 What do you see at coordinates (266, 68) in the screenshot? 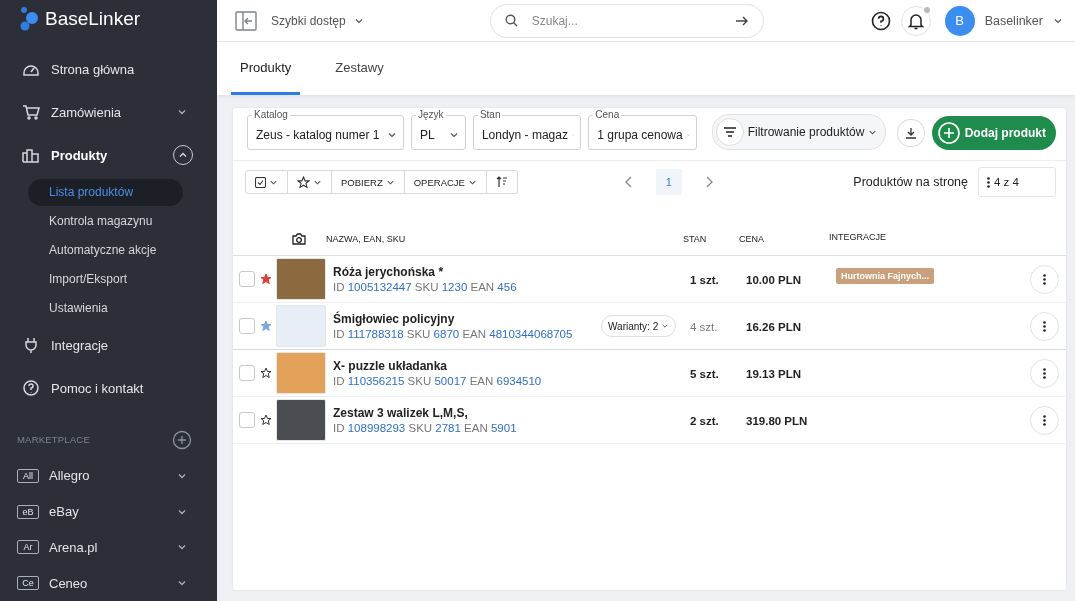
I see `tab: Produkty` at bounding box center [266, 68].